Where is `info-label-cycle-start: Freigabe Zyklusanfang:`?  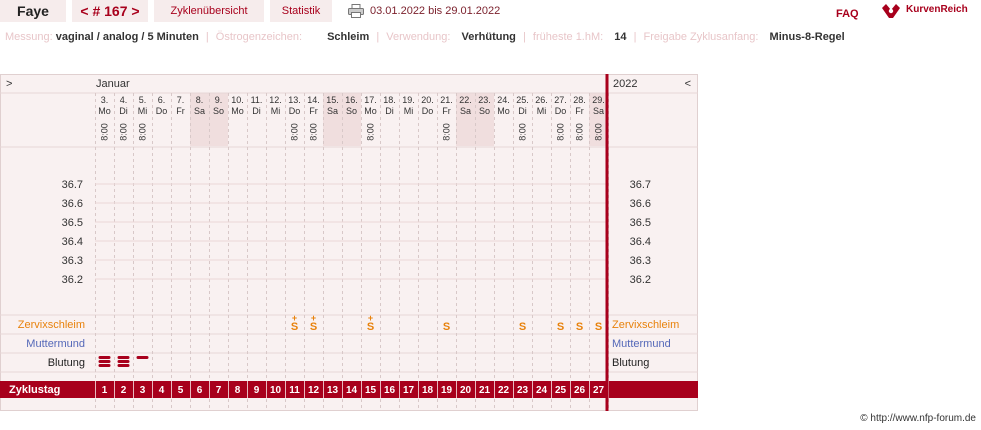 info-label-cycle-start: Freigabe Zyklusanfang: is located at coordinates (701, 37).